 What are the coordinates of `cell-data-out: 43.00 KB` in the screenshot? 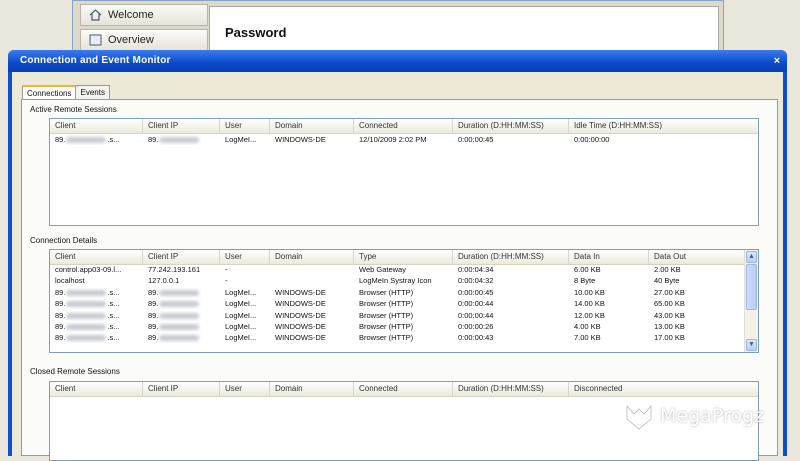 It's located at (669, 315).